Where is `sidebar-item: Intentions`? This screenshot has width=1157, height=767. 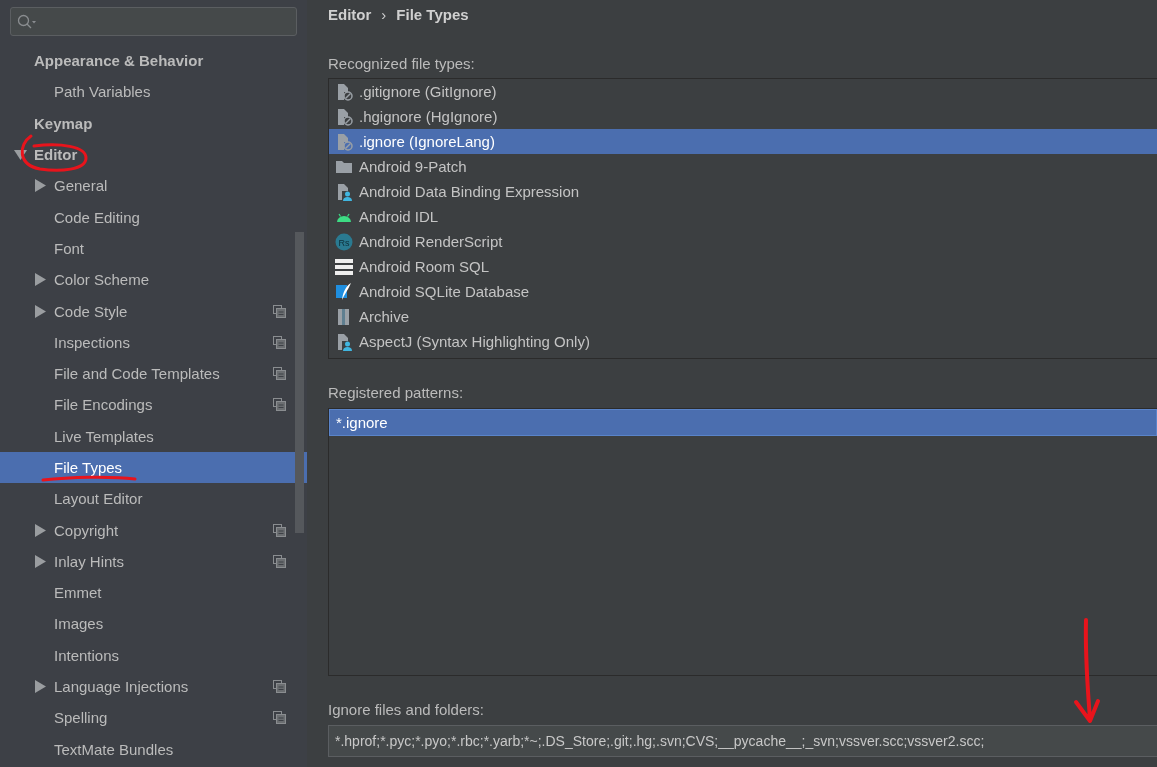 sidebar-item: Intentions is located at coordinates (153, 655).